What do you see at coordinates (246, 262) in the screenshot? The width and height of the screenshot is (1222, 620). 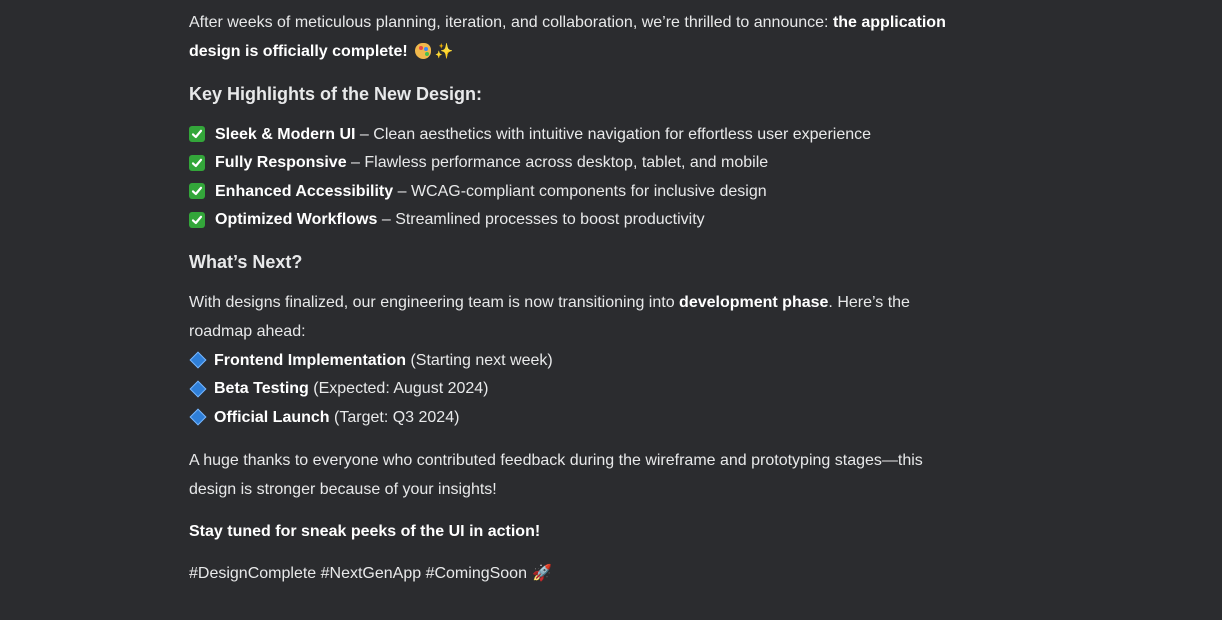 I see `whats-next-heading: What’s Next?` at bounding box center [246, 262].